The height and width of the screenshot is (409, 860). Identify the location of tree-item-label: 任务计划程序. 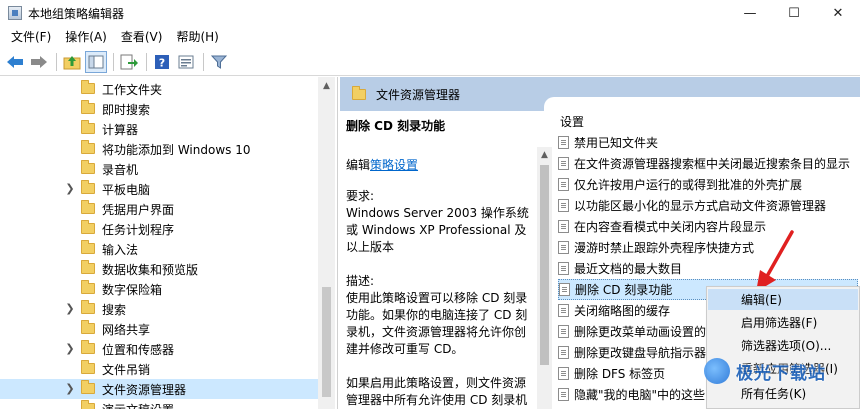
(138, 230).